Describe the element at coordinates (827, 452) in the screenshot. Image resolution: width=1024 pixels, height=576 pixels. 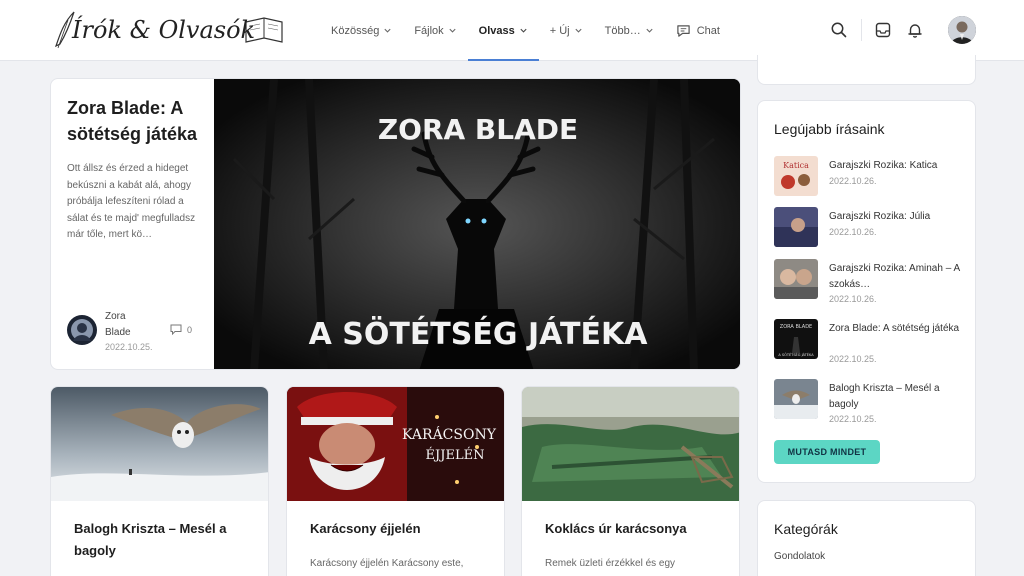
I see `show-all-button: MUTASD MINDET` at that location.